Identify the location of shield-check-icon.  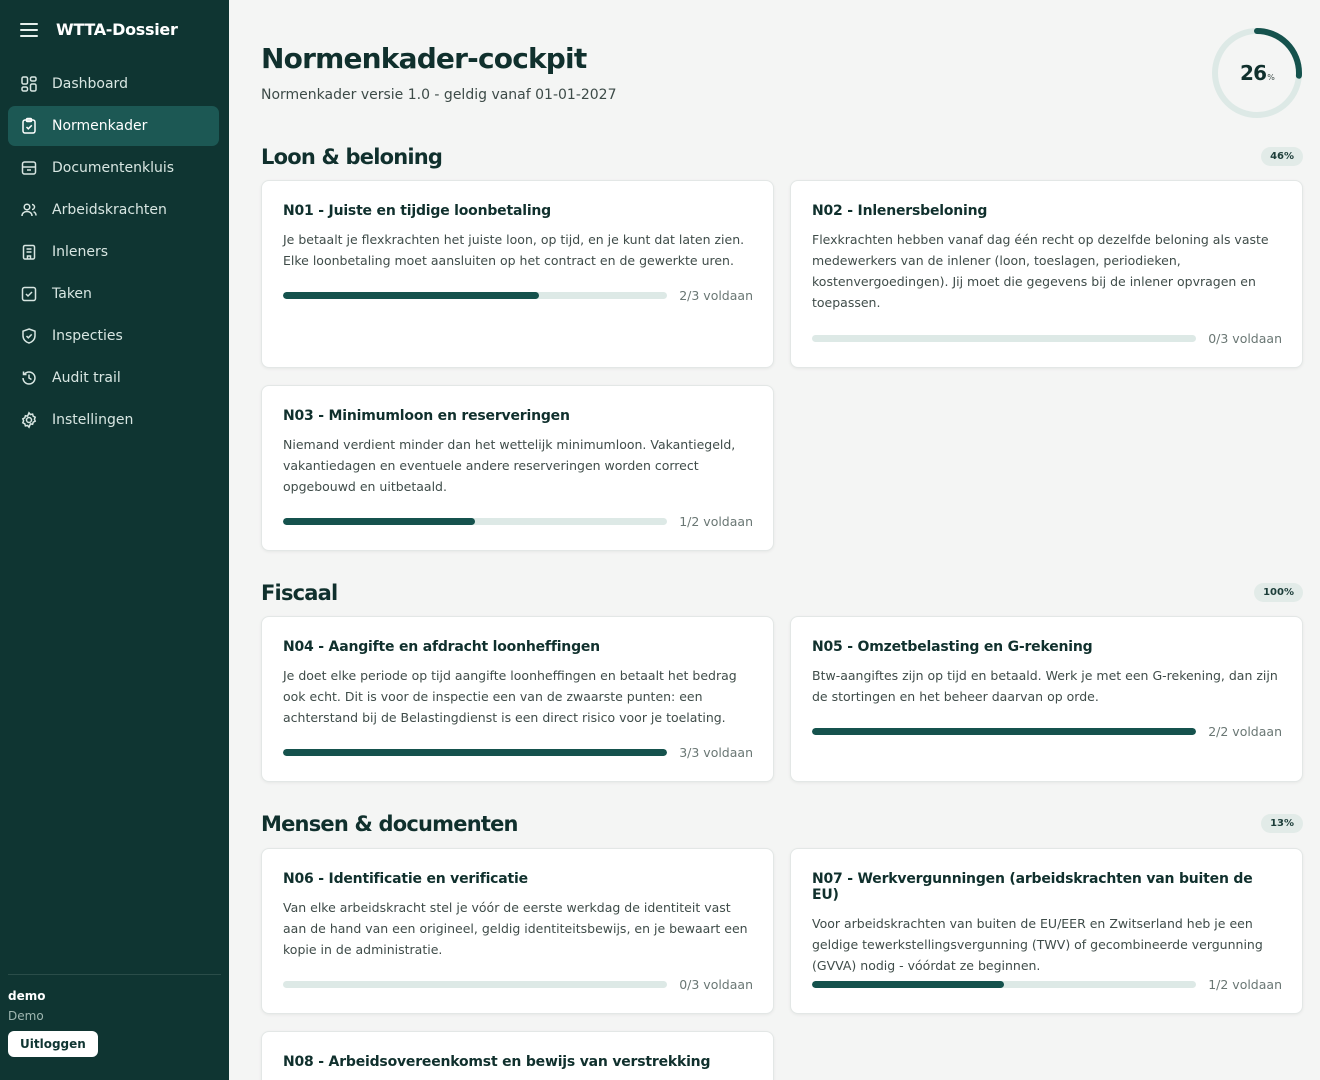
(29, 336).